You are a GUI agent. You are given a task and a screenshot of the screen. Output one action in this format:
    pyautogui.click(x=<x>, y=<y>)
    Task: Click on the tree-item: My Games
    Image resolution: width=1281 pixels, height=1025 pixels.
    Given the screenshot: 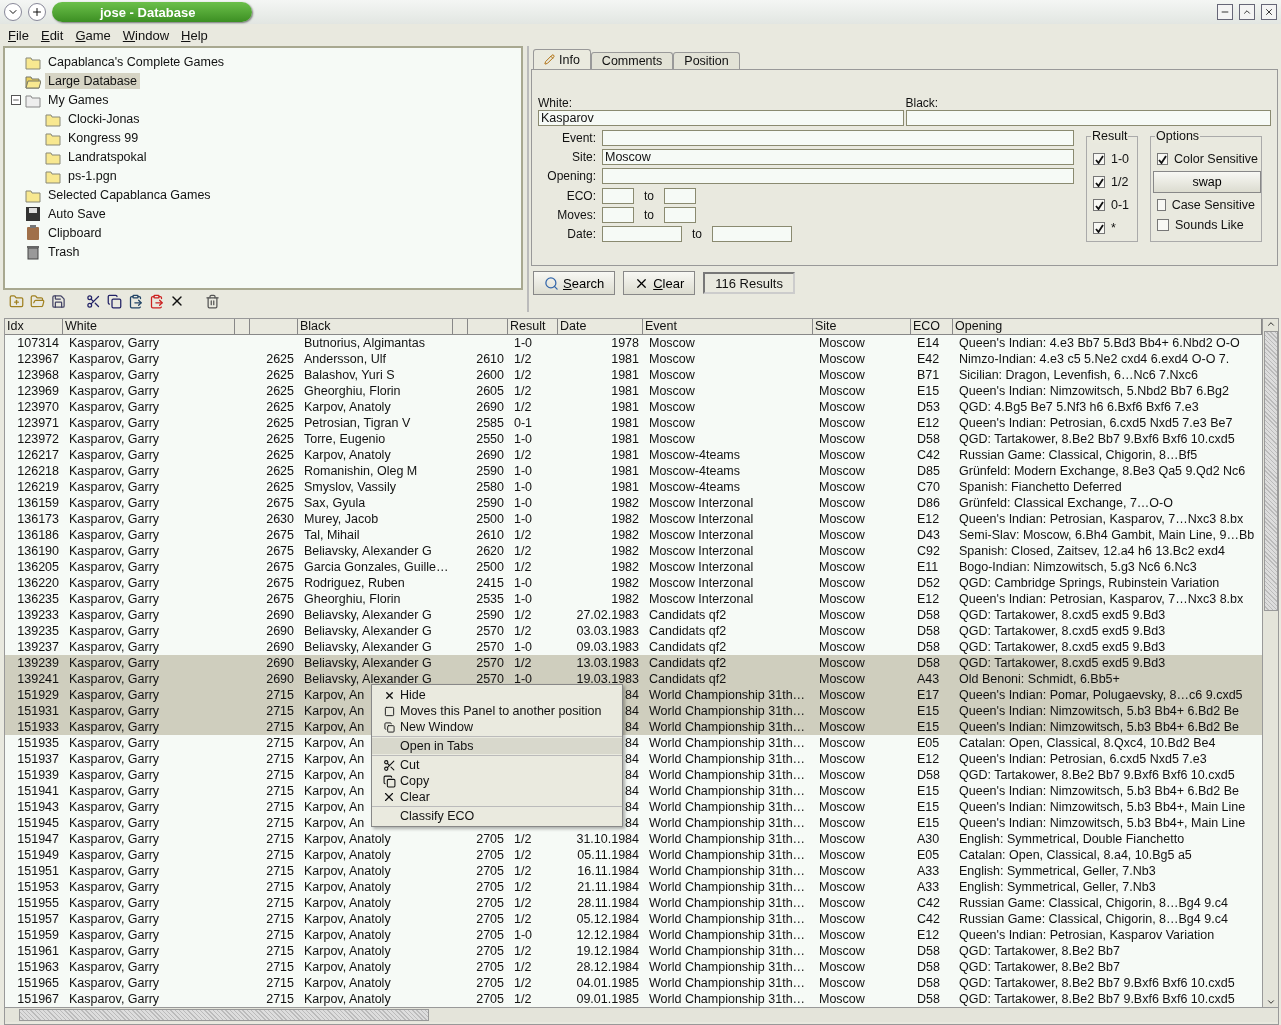 What is the action you would take?
    pyautogui.click(x=78, y=99)
    